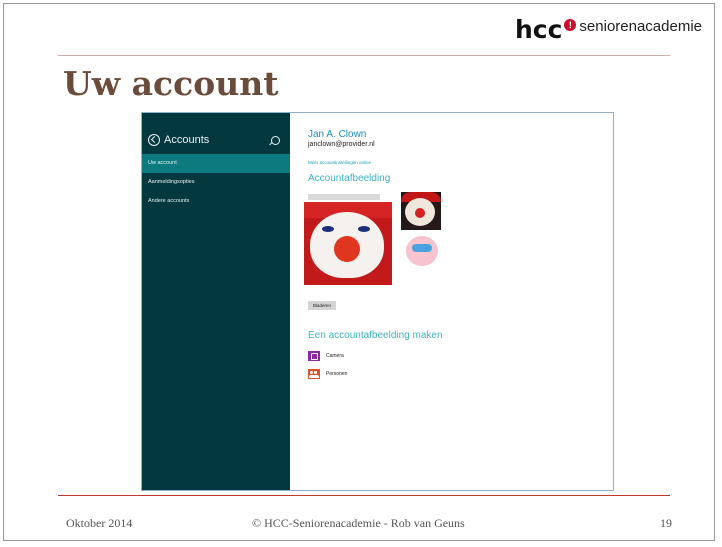 The image size is (722, 547). I want to click on user-name: Jan A. Clown, so click(337, 134).